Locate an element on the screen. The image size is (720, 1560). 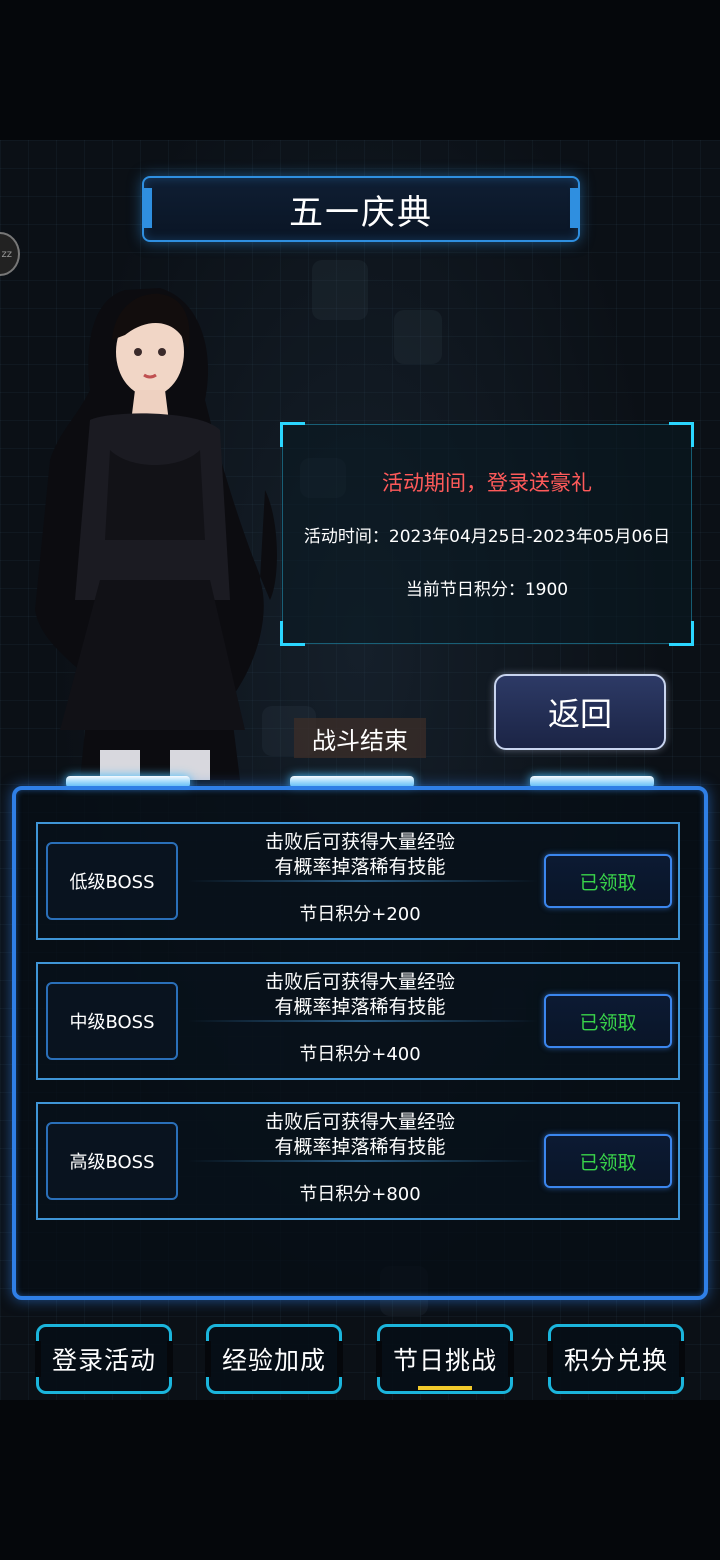
boss-row-low: 低级BOSS 击败后可获得大量经验 有概率掉落稀有技能 节日积分+200 已领取 is located at coordinates (358, 881).